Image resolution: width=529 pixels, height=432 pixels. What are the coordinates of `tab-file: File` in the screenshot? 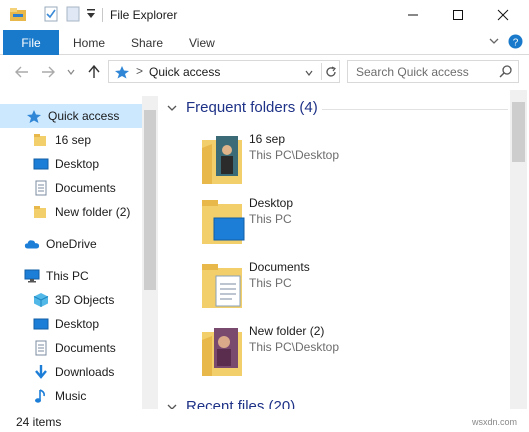 It's located at (31, 42).